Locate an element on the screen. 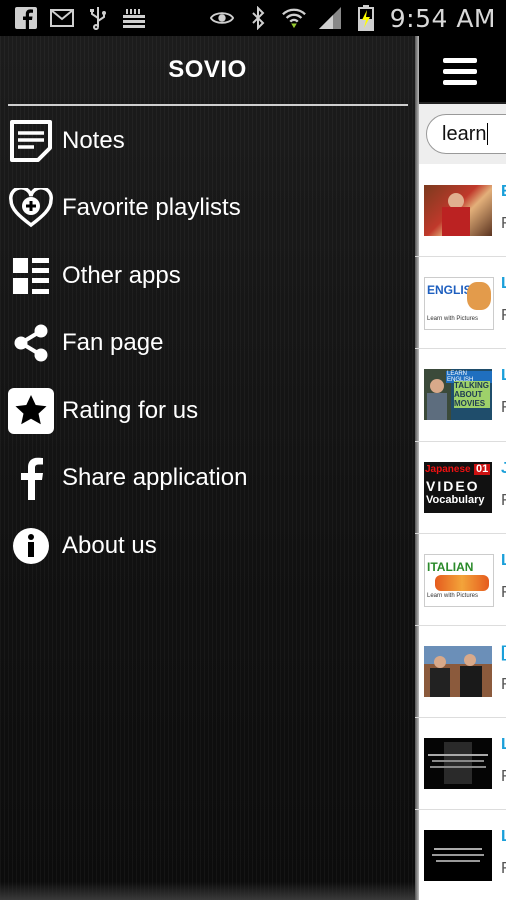 This screenshot has width=506, height=900. usb-icon is located at coordinates (98, 18).